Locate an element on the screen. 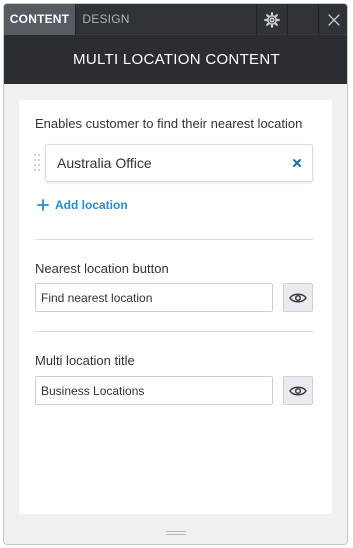  multi-title-input is located at coordinates (154, 390).